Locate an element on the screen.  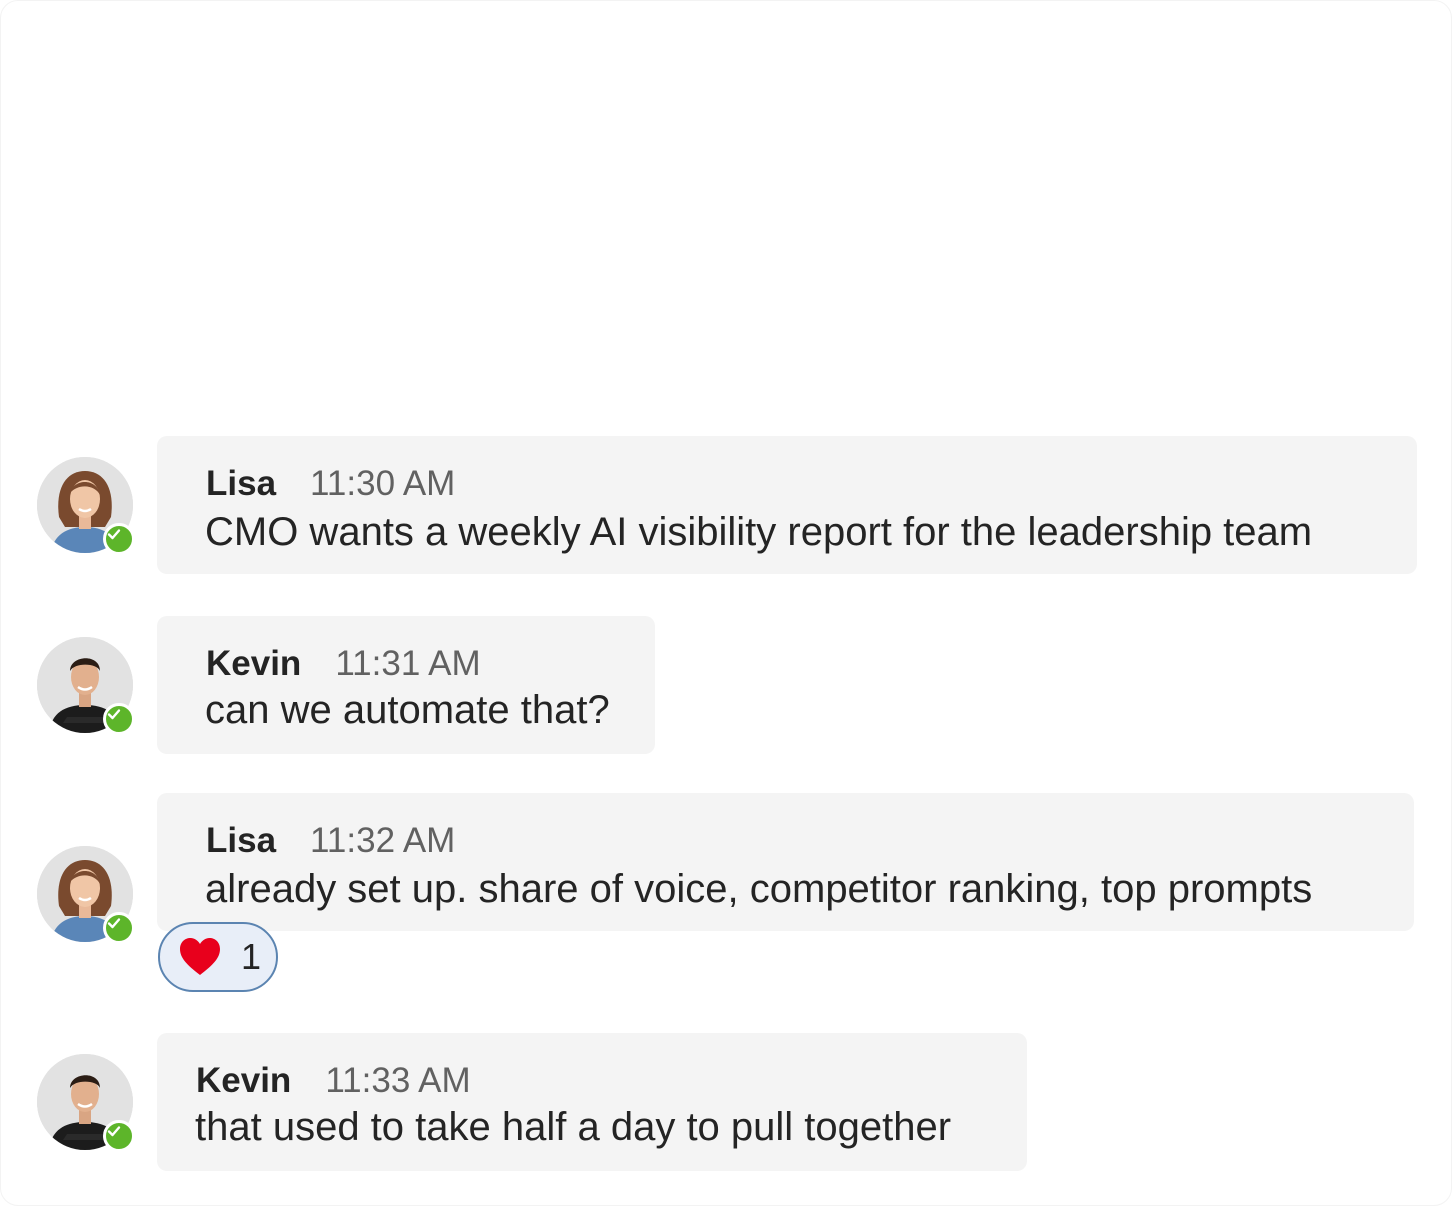
message-time: 11:32 AM is located at coordinates (383, 840).